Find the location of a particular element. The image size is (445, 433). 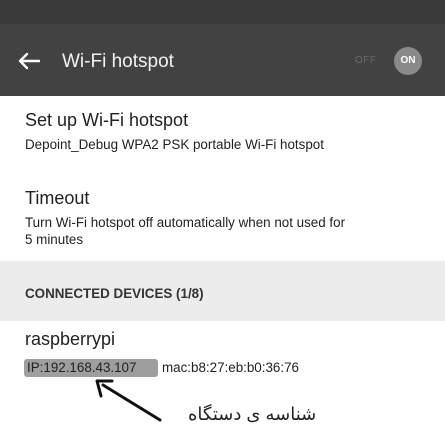

annotation-label: شناسه ی دستگاه is located at coordinates (252, 414).